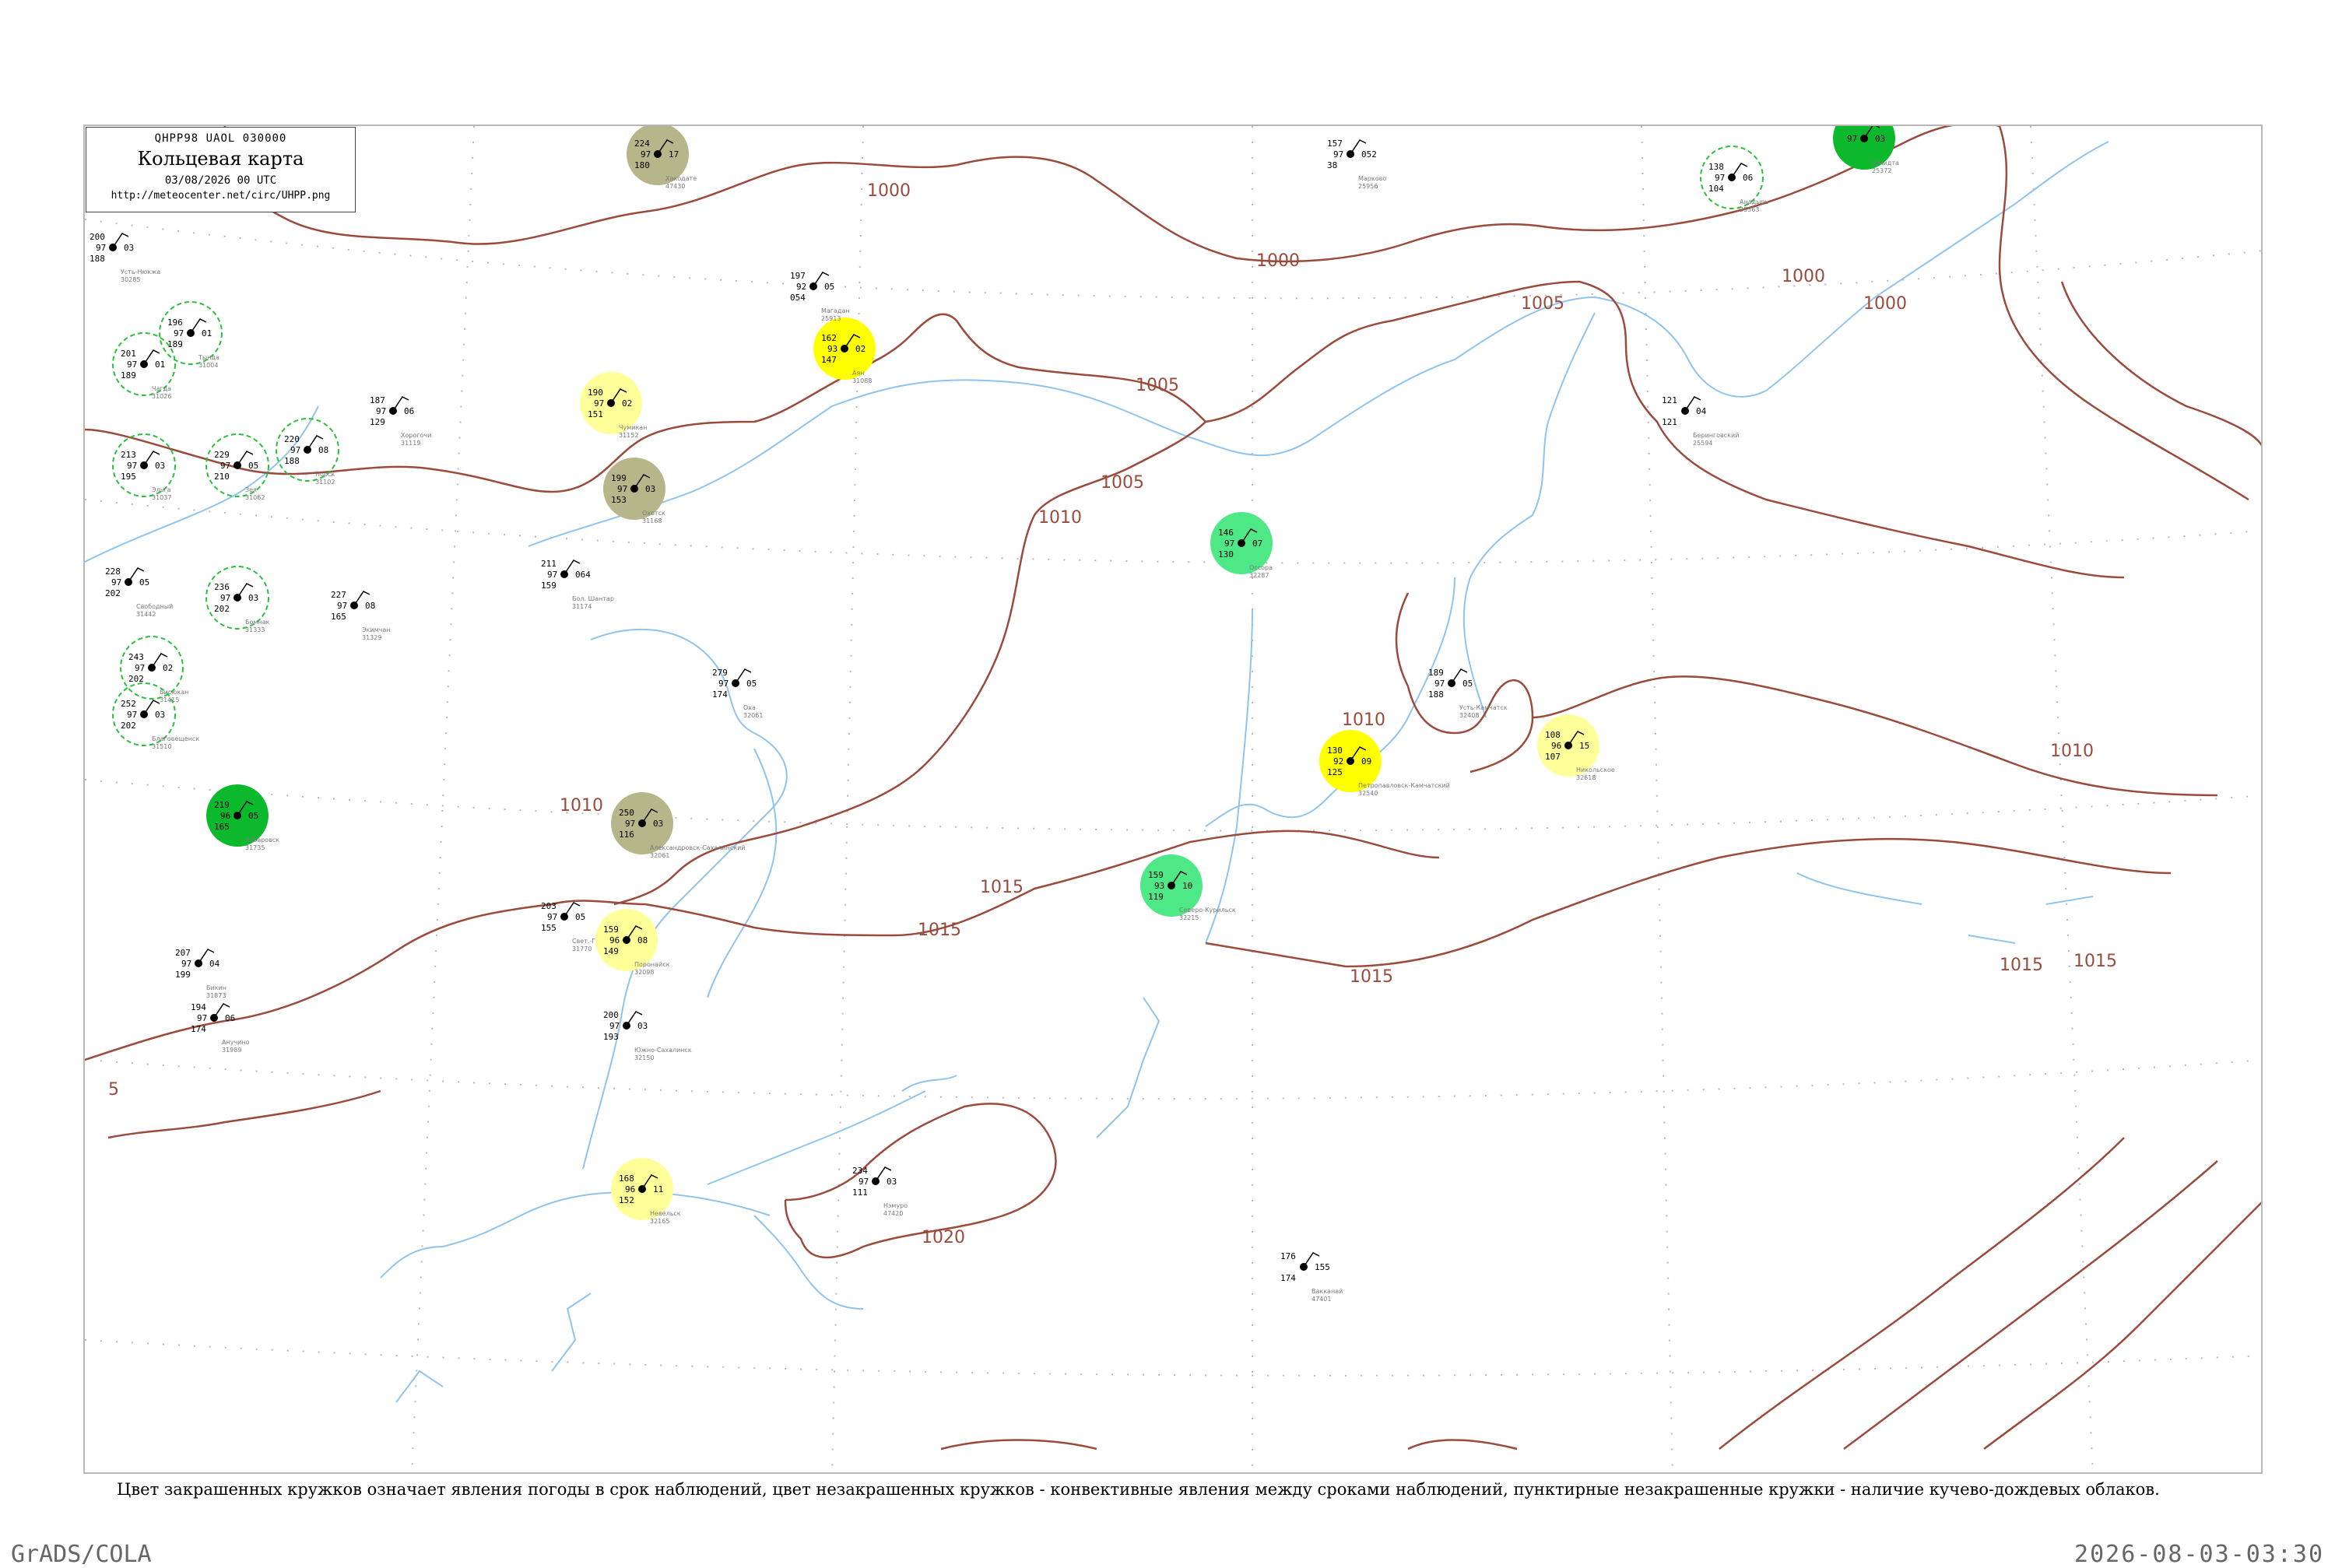 This screenshot has width=2335, height=1568. I want to click on station-marker: 18797129 06 Хорогочи31119, so click(400, 421).